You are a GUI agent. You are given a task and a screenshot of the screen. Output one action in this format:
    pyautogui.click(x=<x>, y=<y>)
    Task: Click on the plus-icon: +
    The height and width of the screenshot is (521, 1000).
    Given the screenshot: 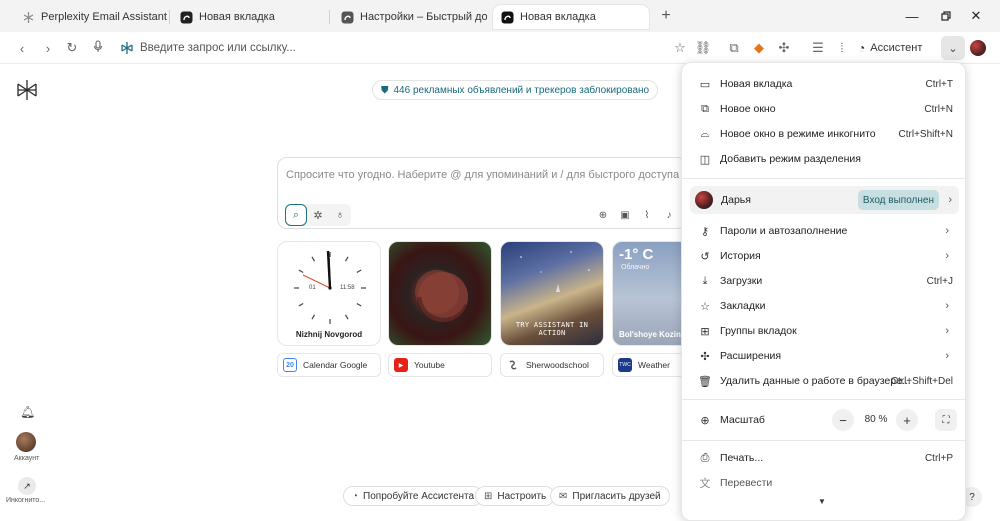 What is the action you would take?
    pyautogui.click(x=666, y=15)
    